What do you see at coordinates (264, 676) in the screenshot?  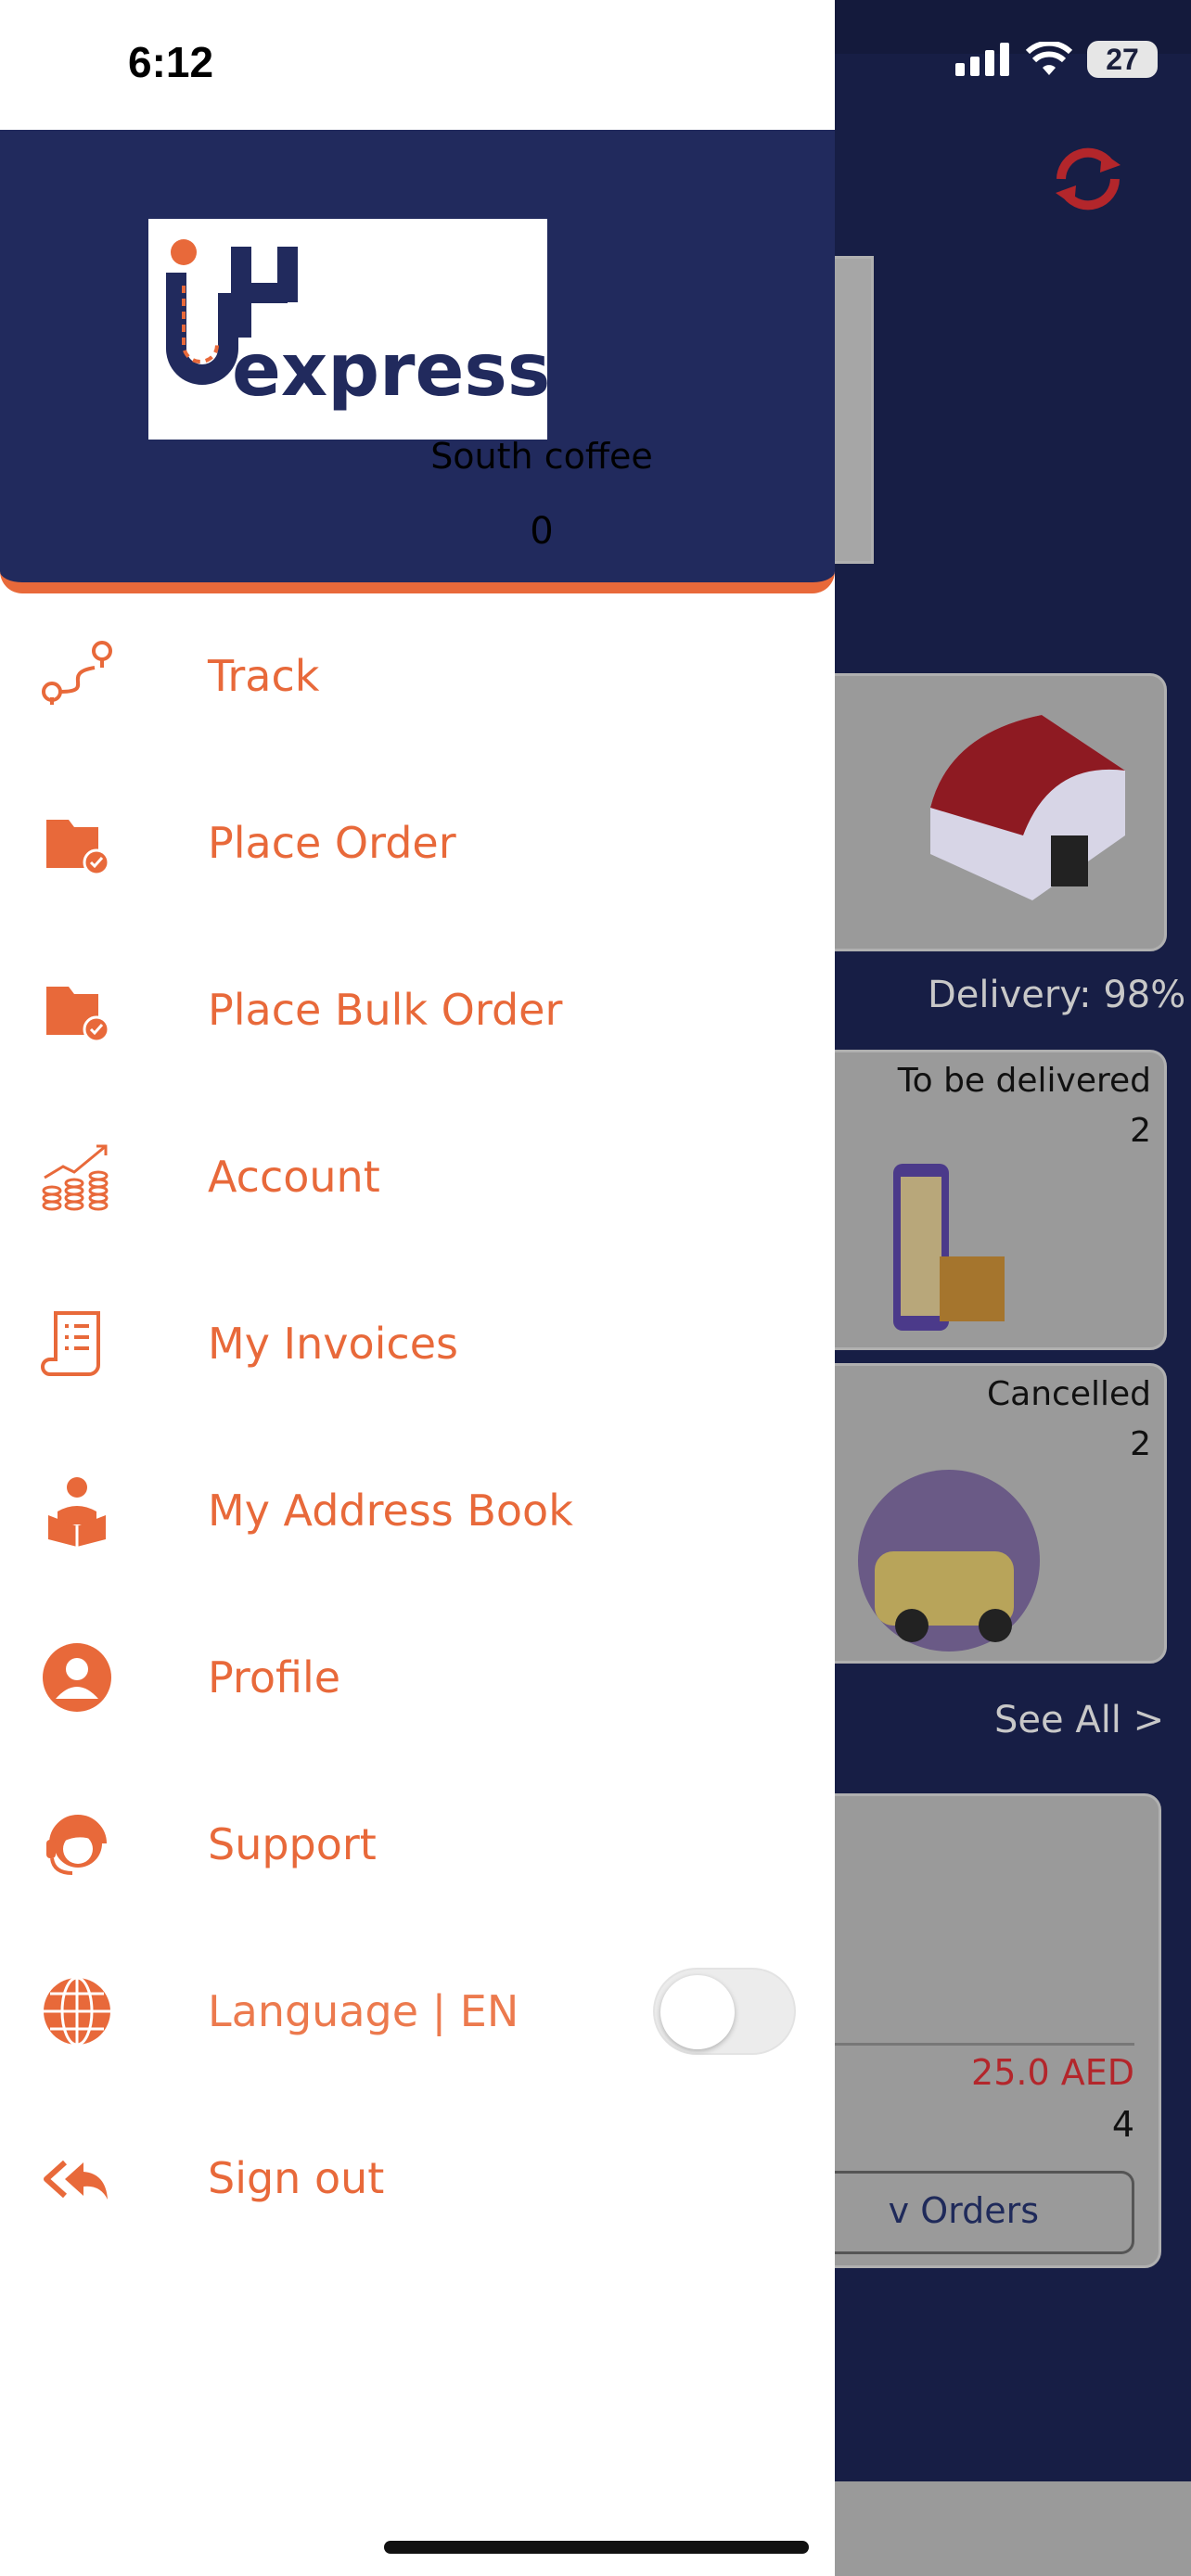 I see `menu-label-track: Track` at bounding box center [264, 676].